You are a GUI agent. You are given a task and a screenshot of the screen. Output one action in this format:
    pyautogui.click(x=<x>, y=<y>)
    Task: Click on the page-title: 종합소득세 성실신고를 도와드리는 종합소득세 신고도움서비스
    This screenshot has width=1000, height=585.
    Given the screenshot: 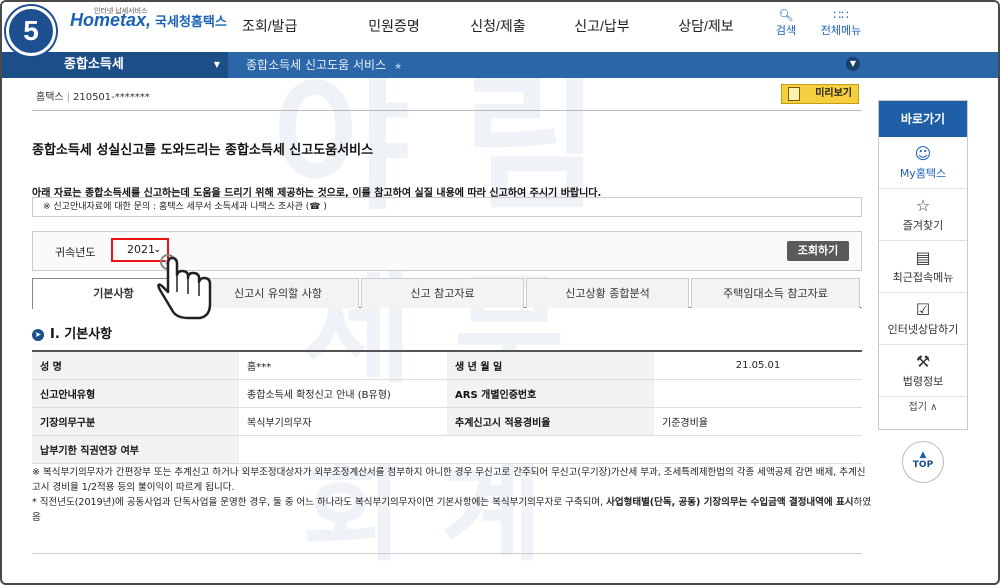 What is the action you would take?
    pyautogui.click(x=203, y=150)
    